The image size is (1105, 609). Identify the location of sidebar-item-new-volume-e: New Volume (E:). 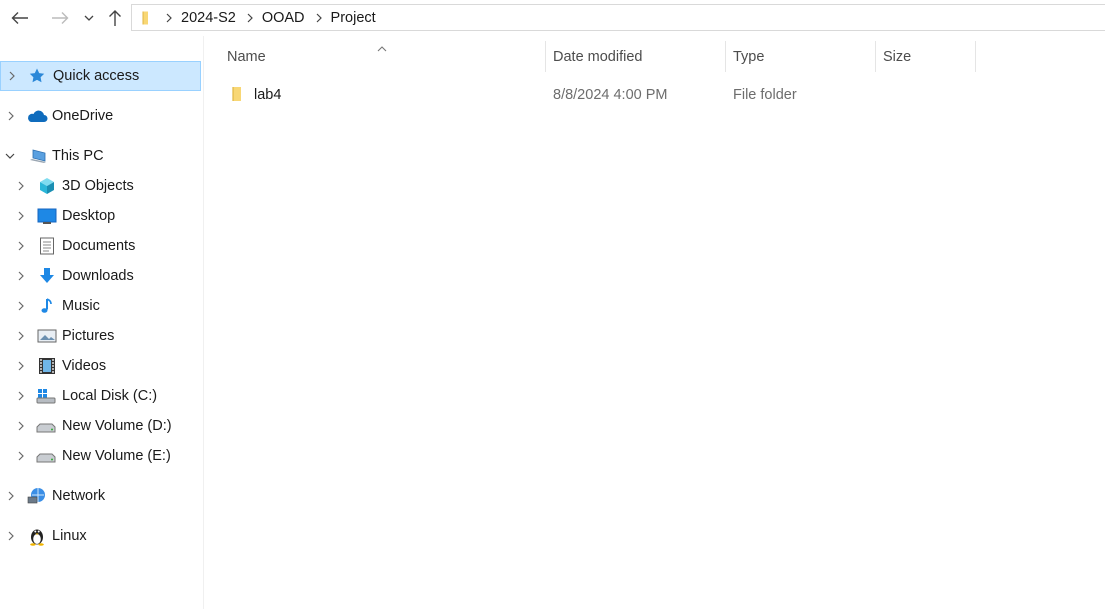
(100, 456).